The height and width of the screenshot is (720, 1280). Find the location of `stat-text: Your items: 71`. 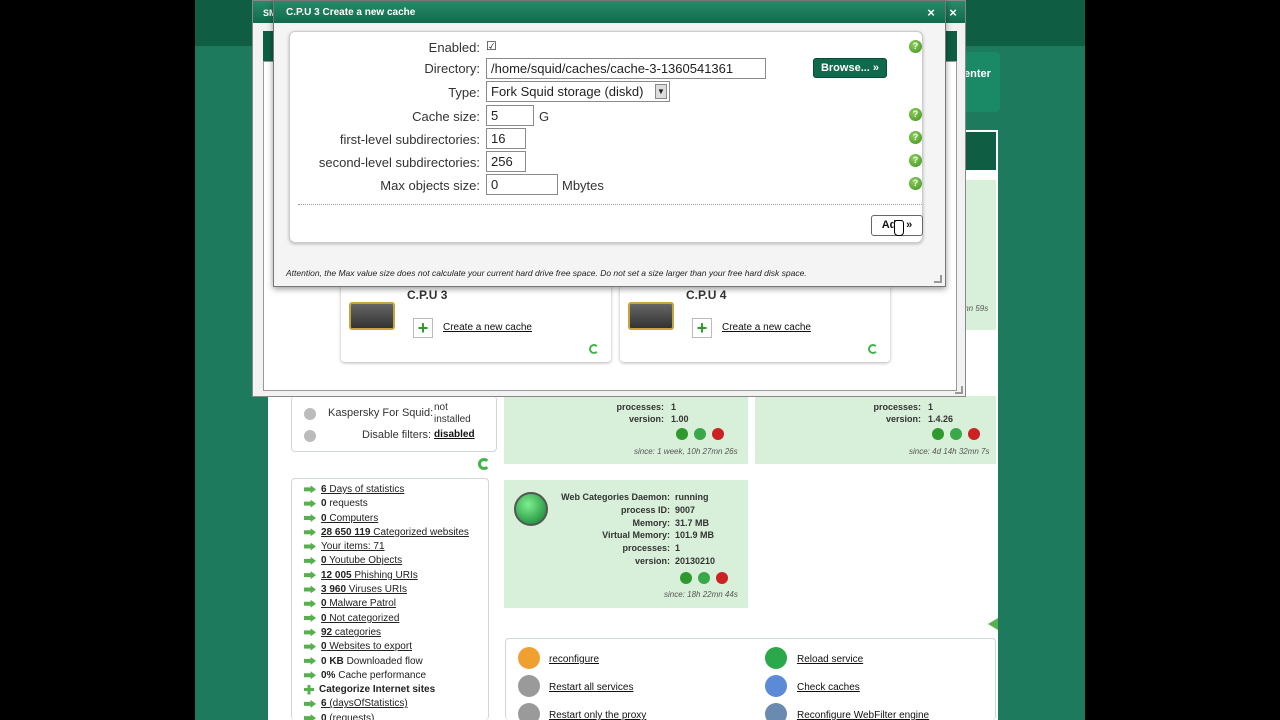

stat-text: Your items: 71 is located at coordinates (353, 546).